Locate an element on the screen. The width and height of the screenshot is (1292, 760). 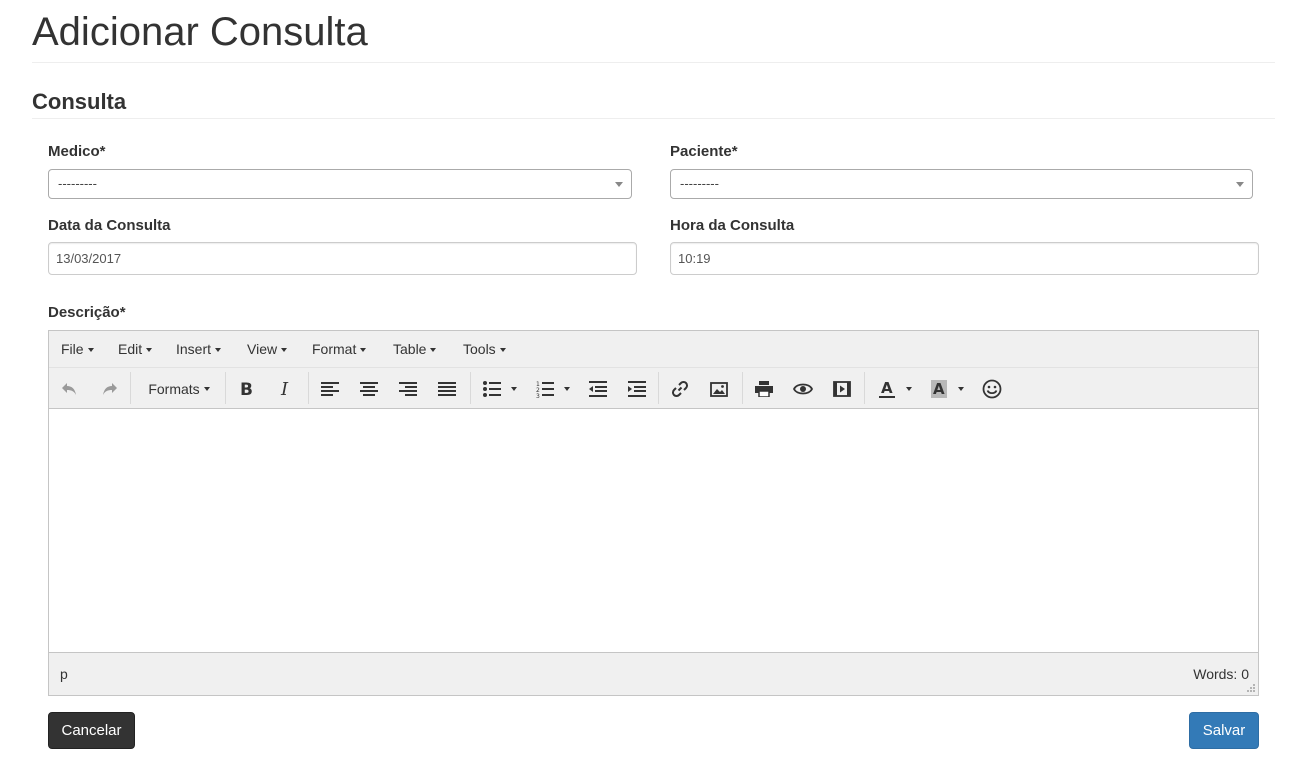
data-label: Data da Consulta is located at coordinates (109, 225).